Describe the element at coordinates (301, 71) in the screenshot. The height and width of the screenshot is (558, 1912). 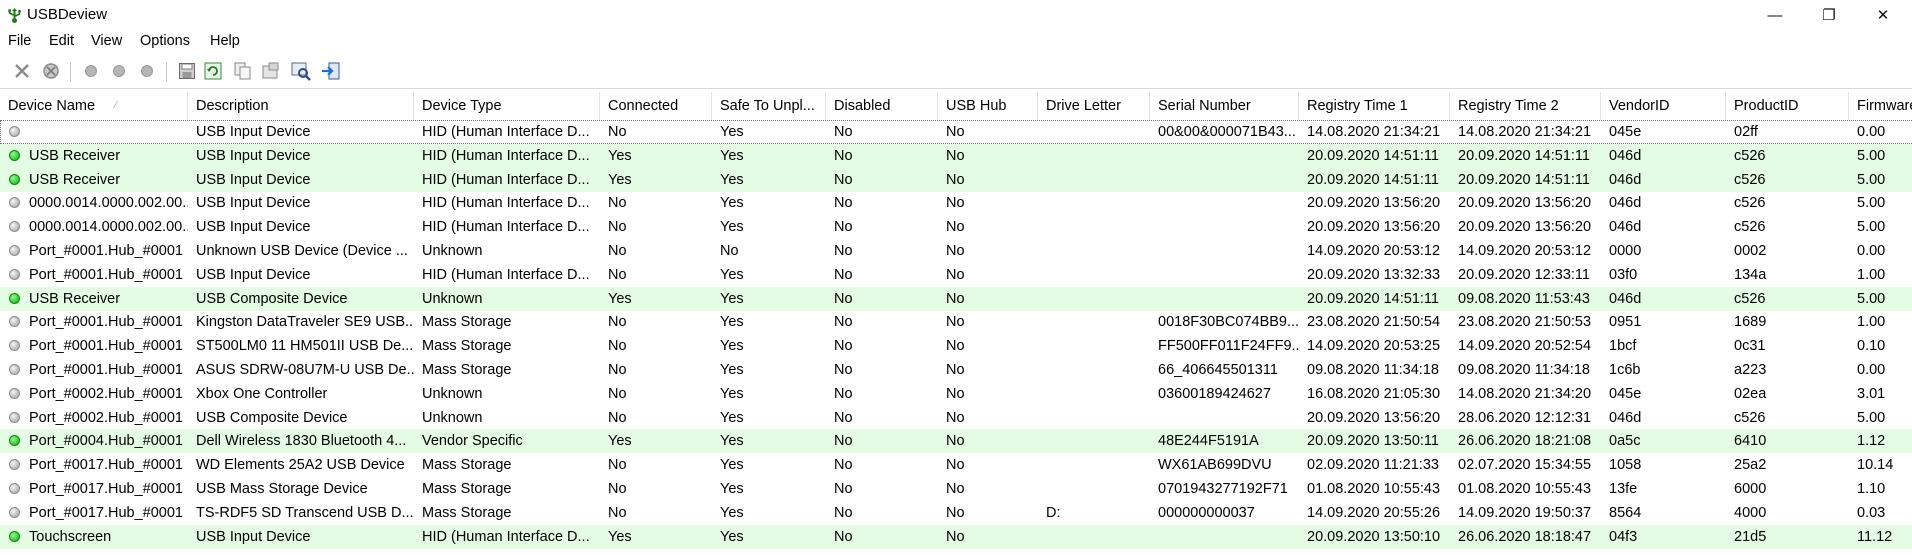
I see `find-icon` at that location.